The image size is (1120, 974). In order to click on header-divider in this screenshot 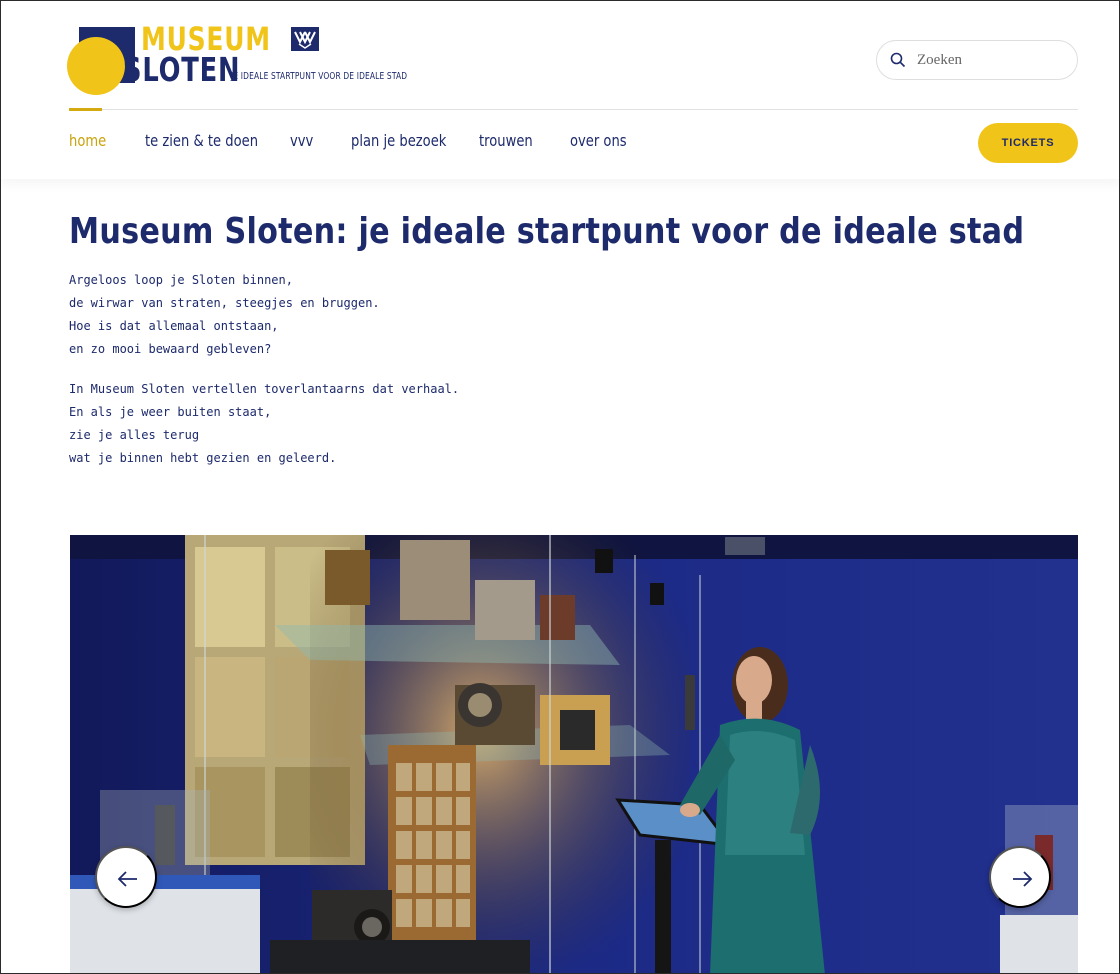, I will do `click(573, 109)`.